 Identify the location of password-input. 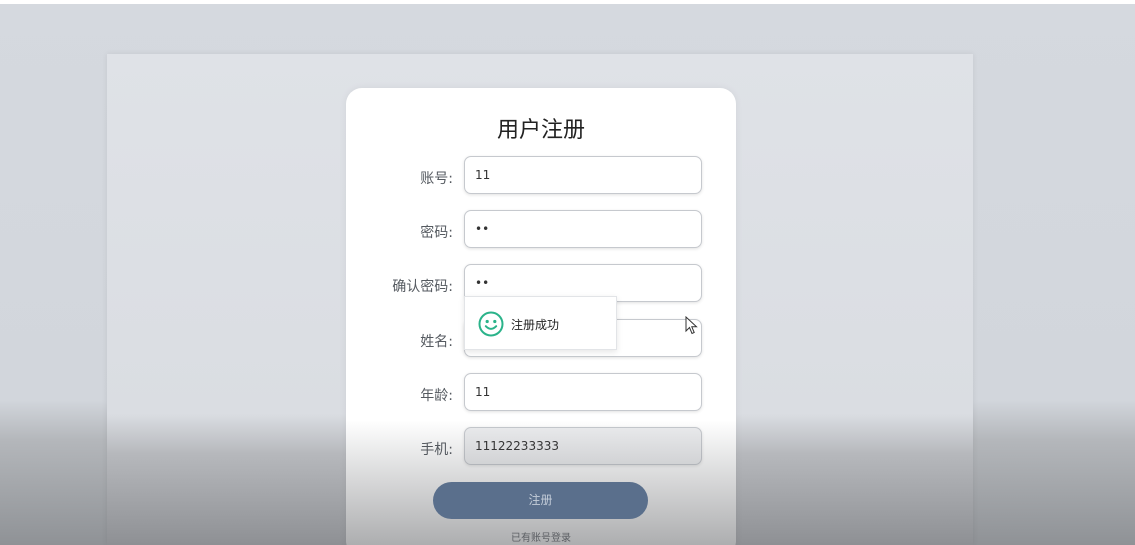
(583, 229).